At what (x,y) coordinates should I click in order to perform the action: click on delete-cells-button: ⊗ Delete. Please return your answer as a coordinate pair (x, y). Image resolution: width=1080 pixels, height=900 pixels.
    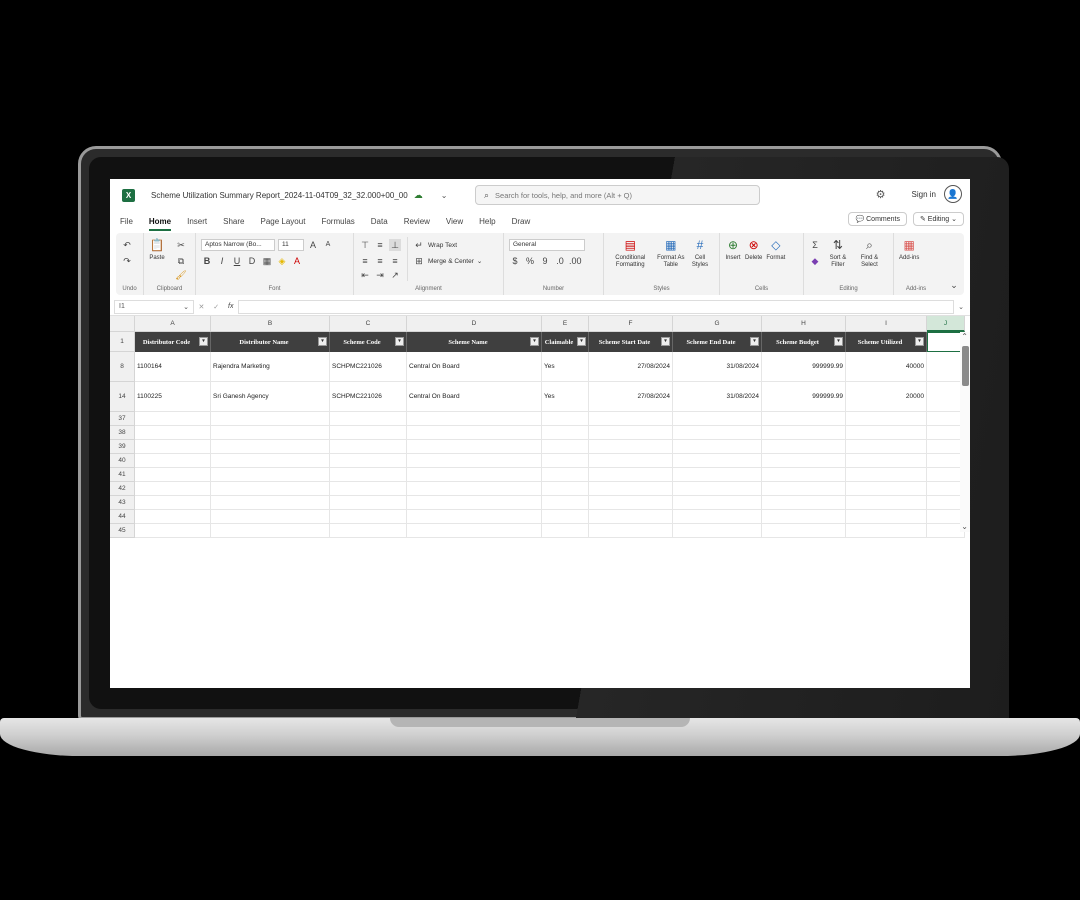
    Looking at the image, I should click on (753, 249).